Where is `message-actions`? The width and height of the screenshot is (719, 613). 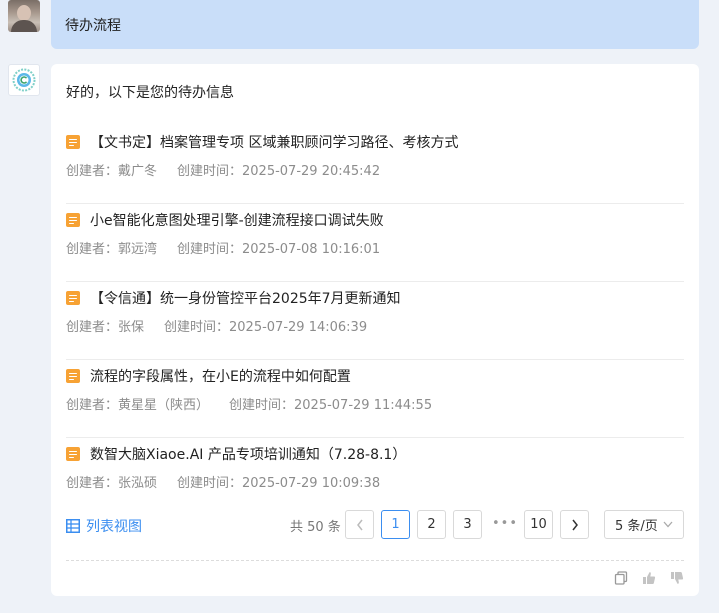 message-actions is located at coordinates (649, 578).